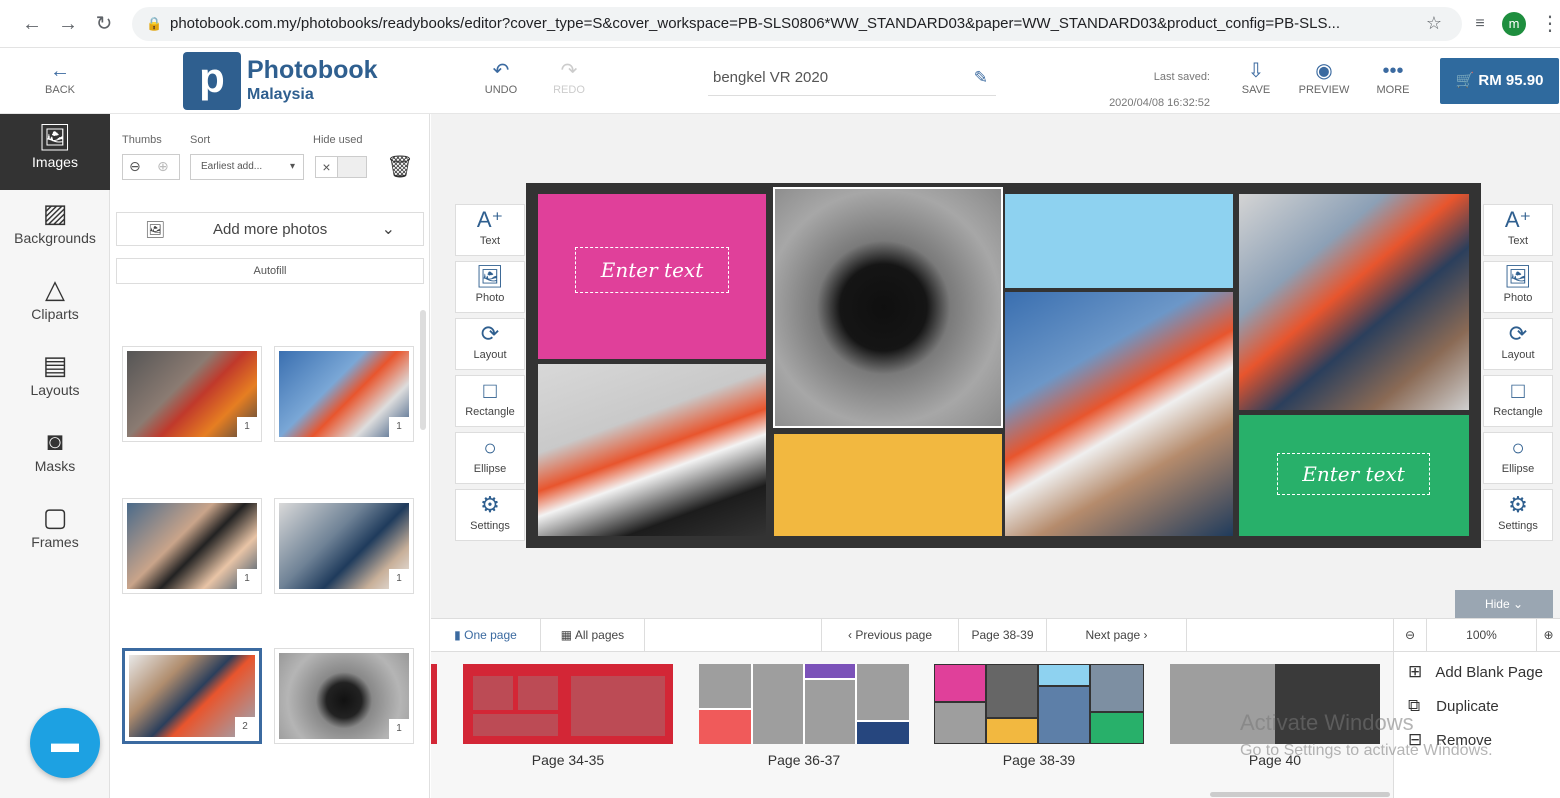 The height and width of the screenshot is (798, 1560). Describe the element at coordinates (569, 77) in the screenshot. I see `redo-button: ↷ REDO` at that location.